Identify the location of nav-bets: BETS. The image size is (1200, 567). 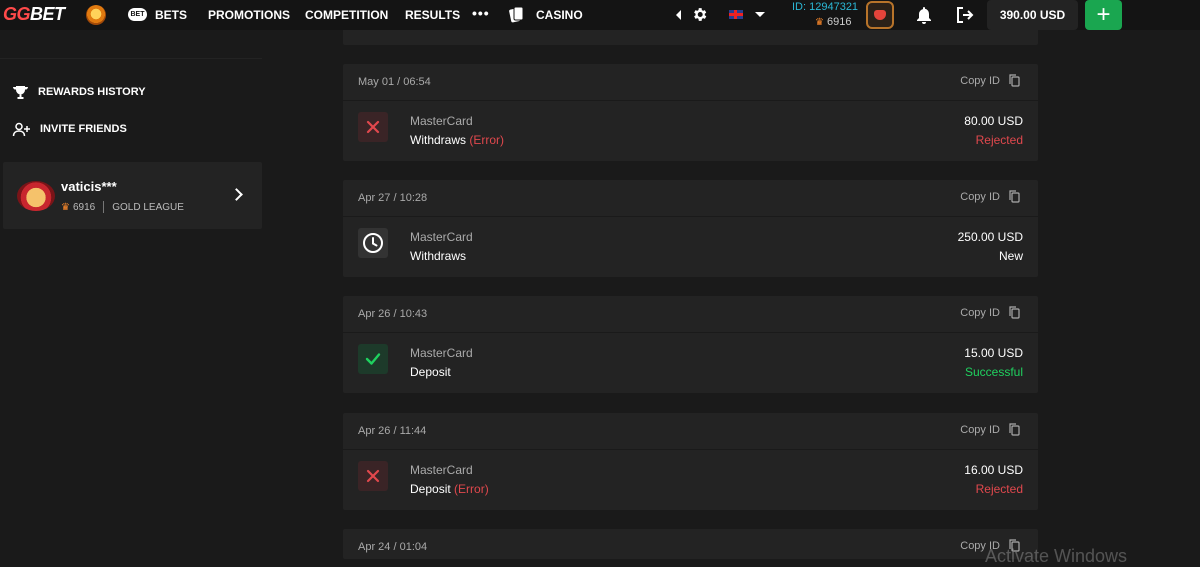
(171, 15).